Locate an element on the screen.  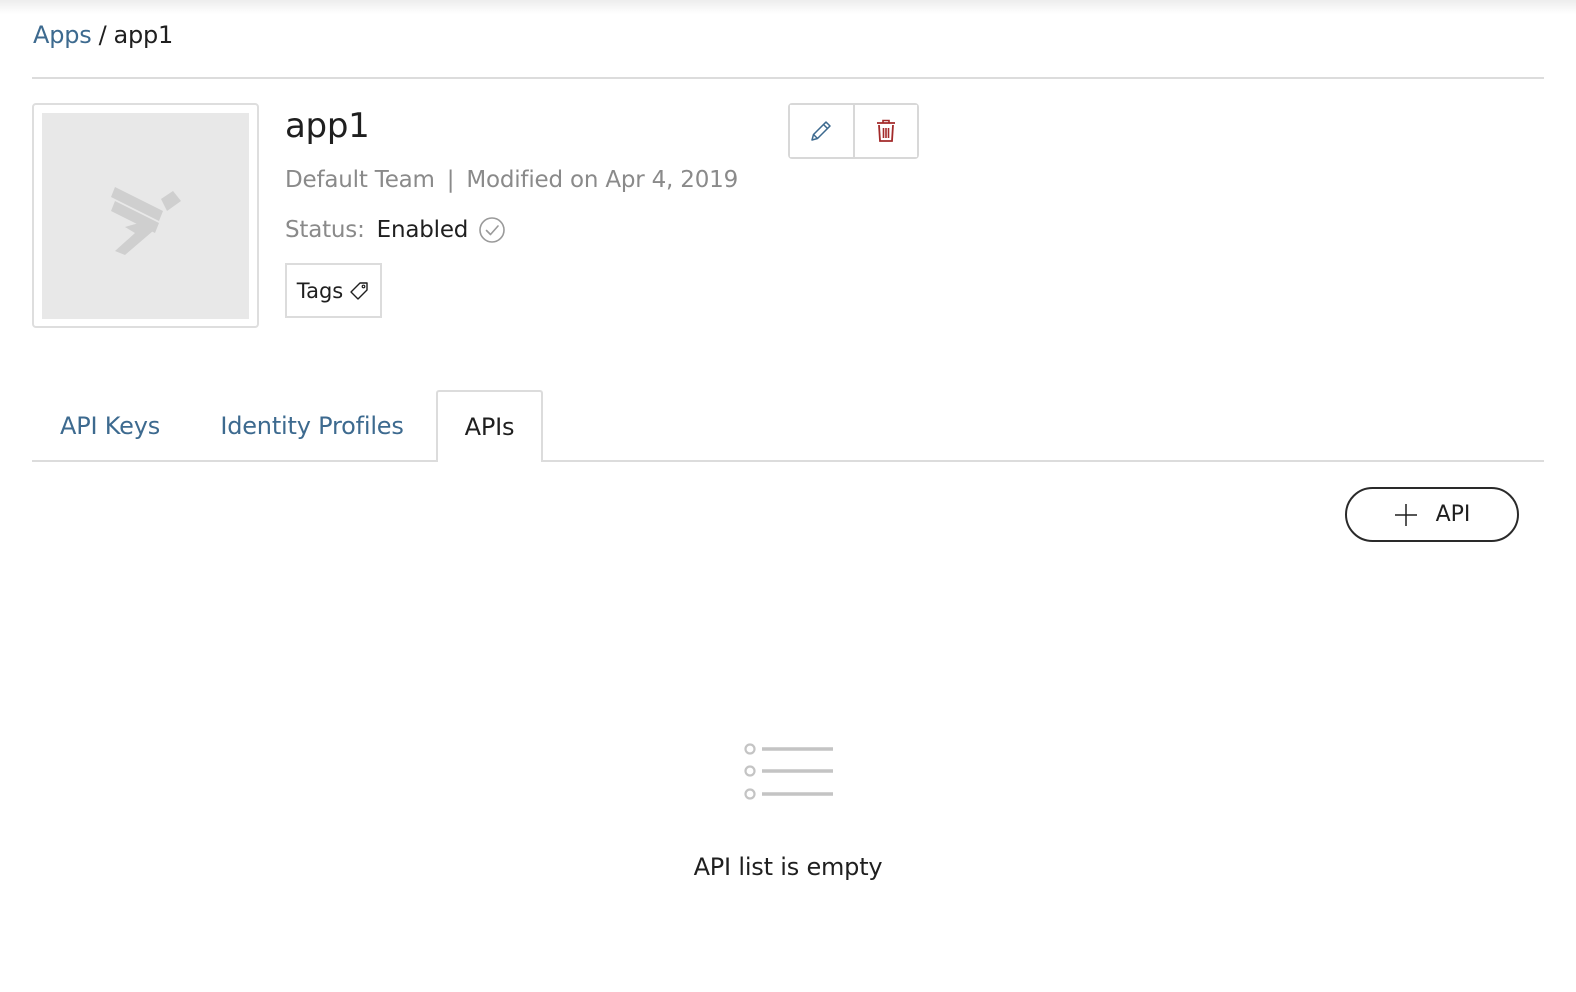
tab-api-keys: API Keys is located at coordinates (110, 426).